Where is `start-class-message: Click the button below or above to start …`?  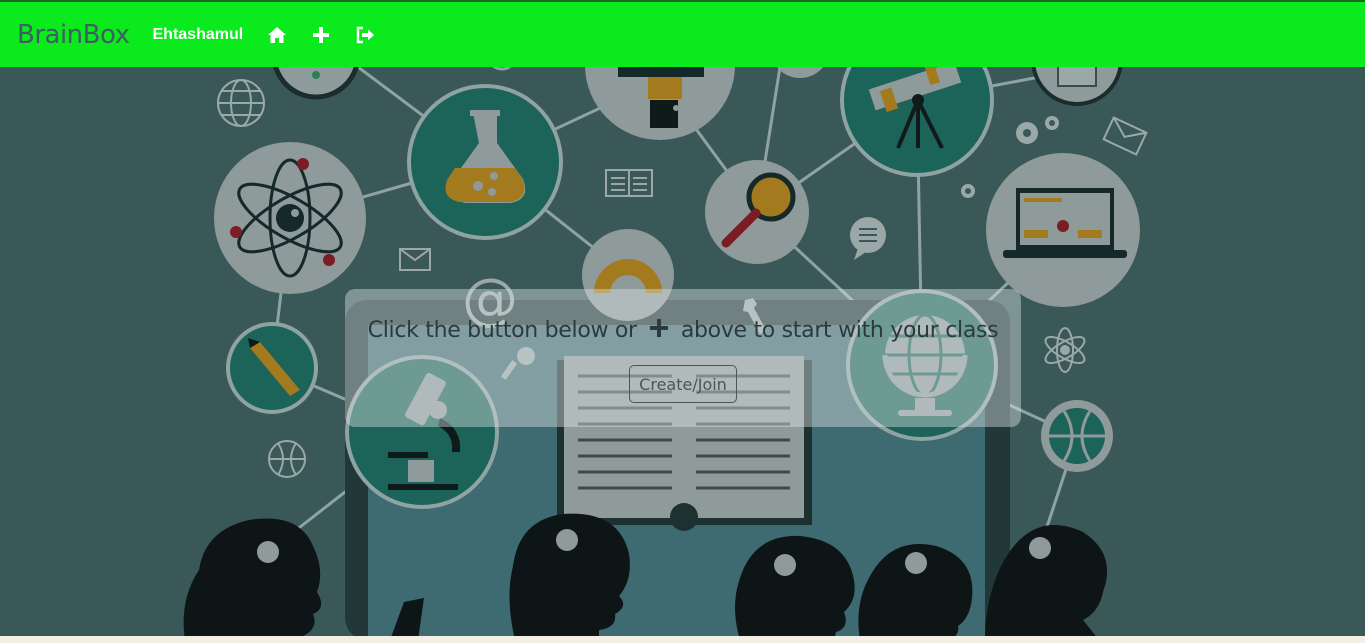 start-class-message: Click the button below or above to start … is located at coordinates (683, 330).